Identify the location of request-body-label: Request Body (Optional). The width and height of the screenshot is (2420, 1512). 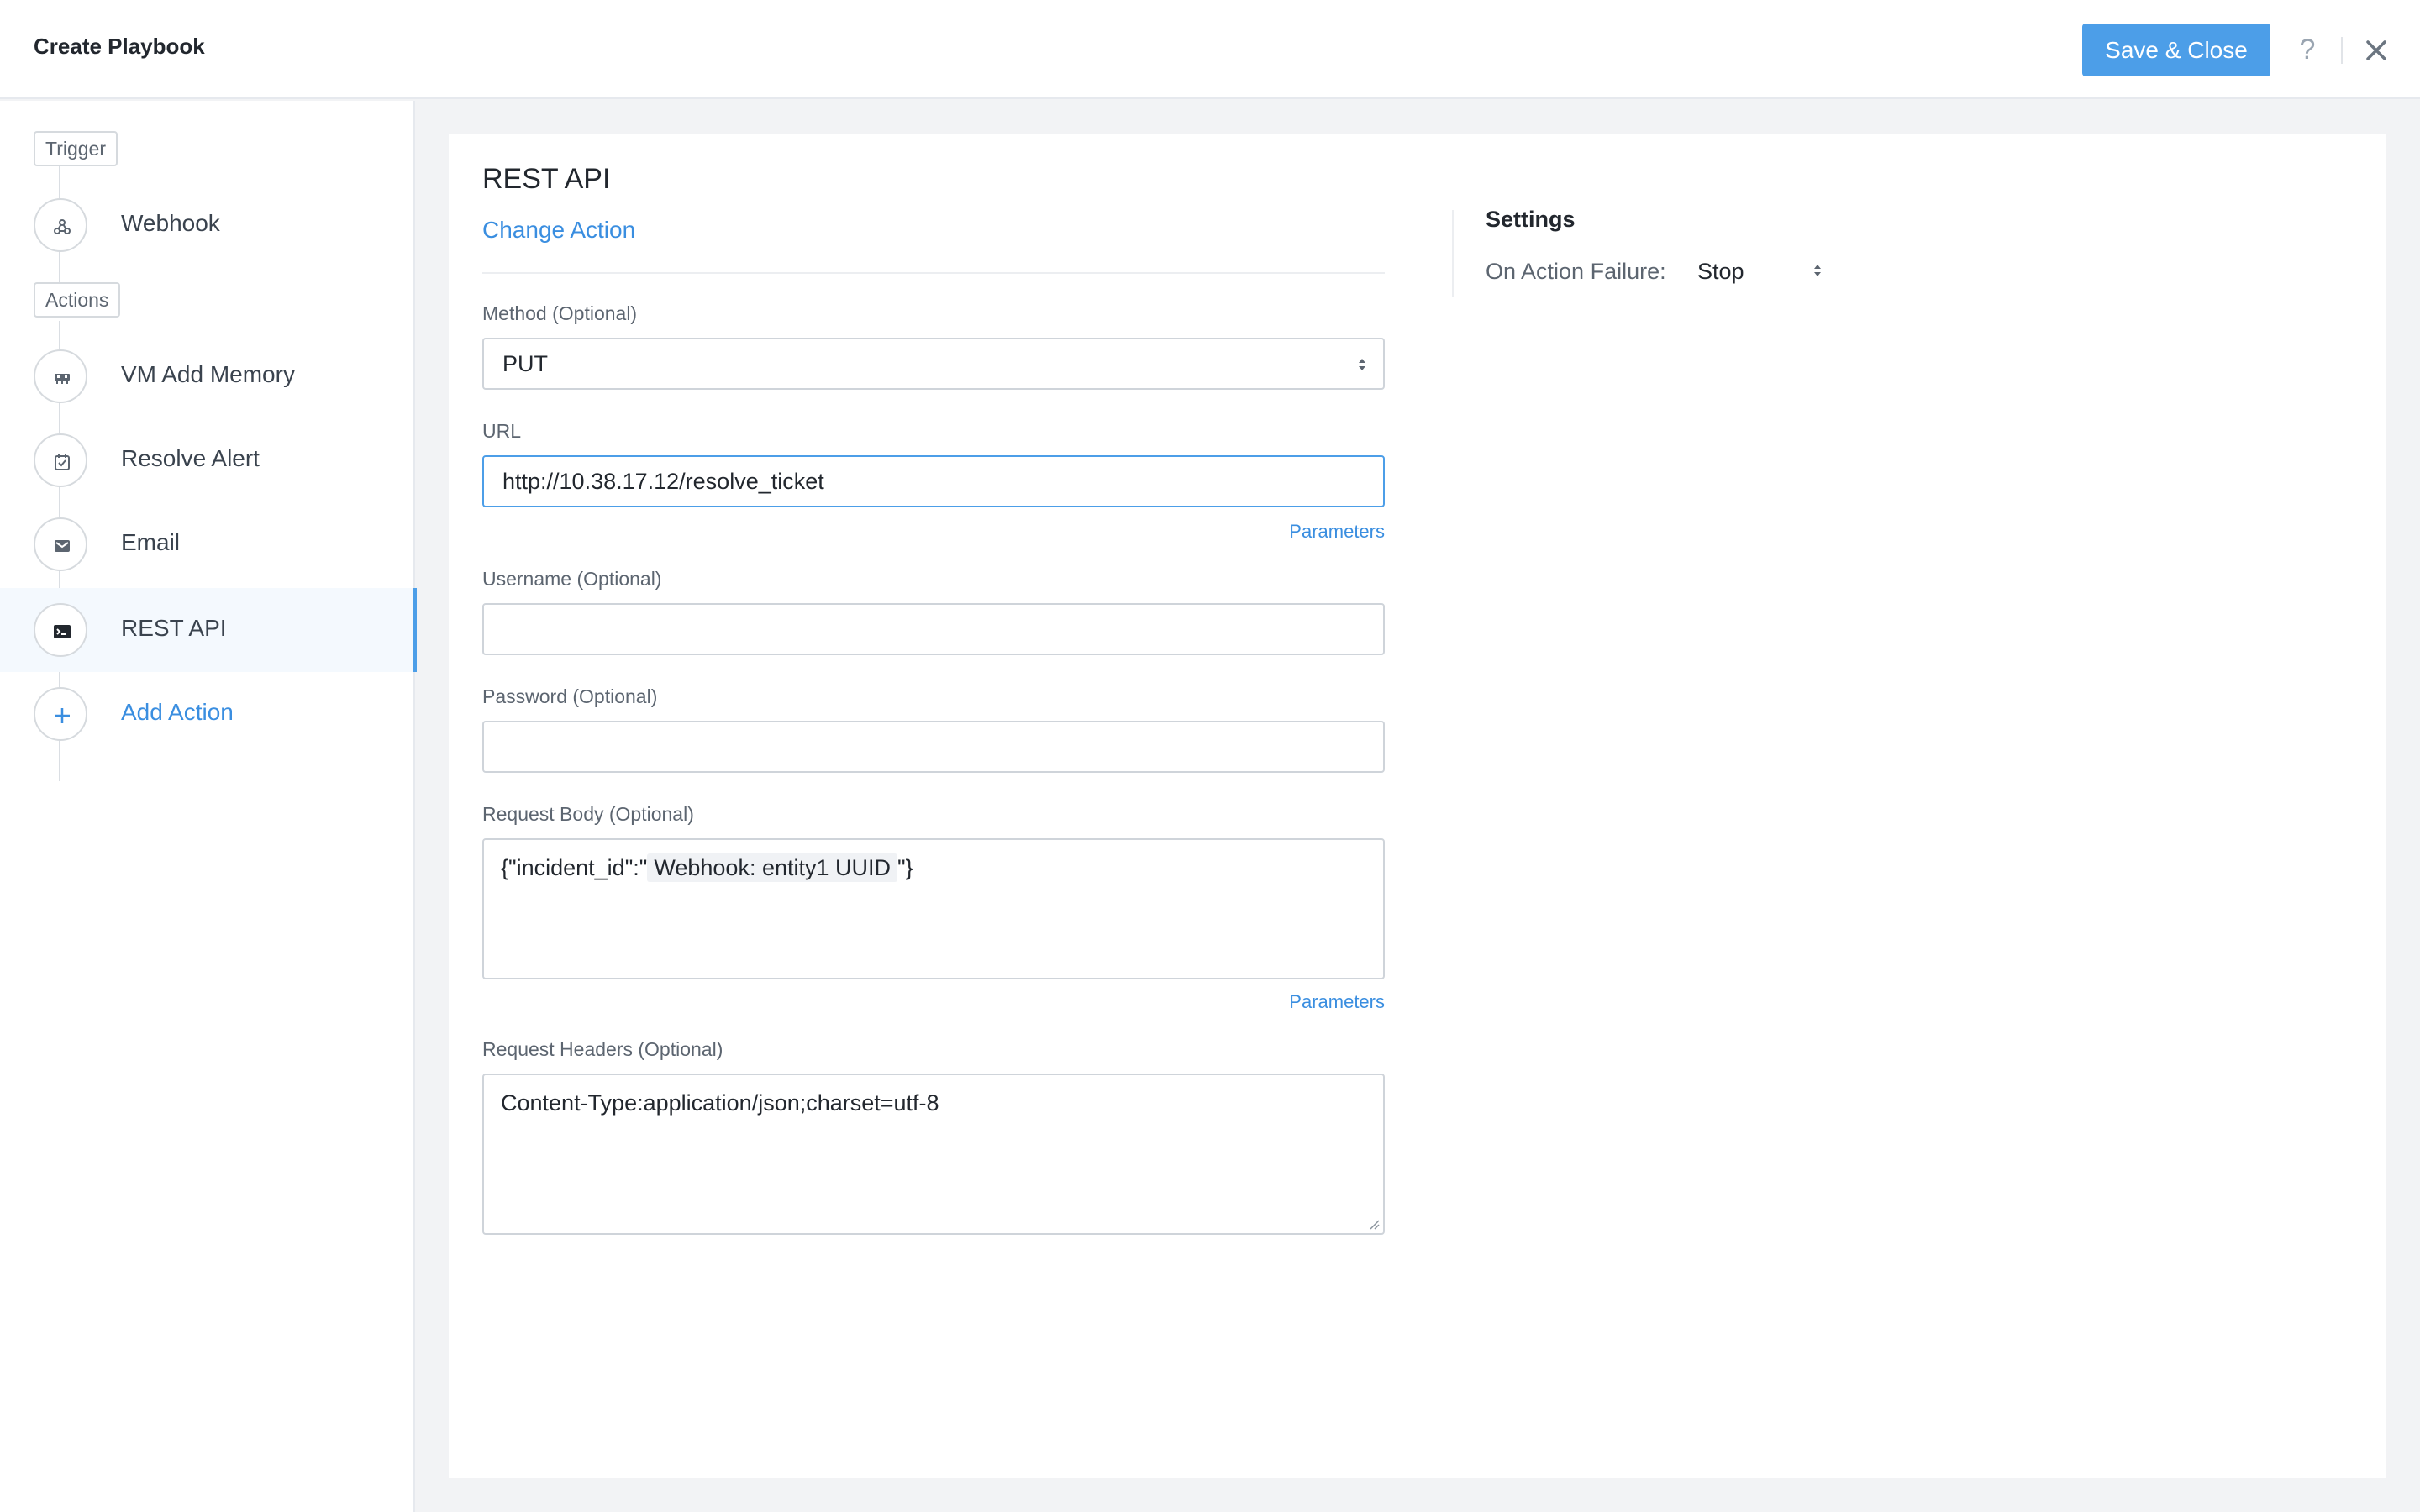
(588, 814).